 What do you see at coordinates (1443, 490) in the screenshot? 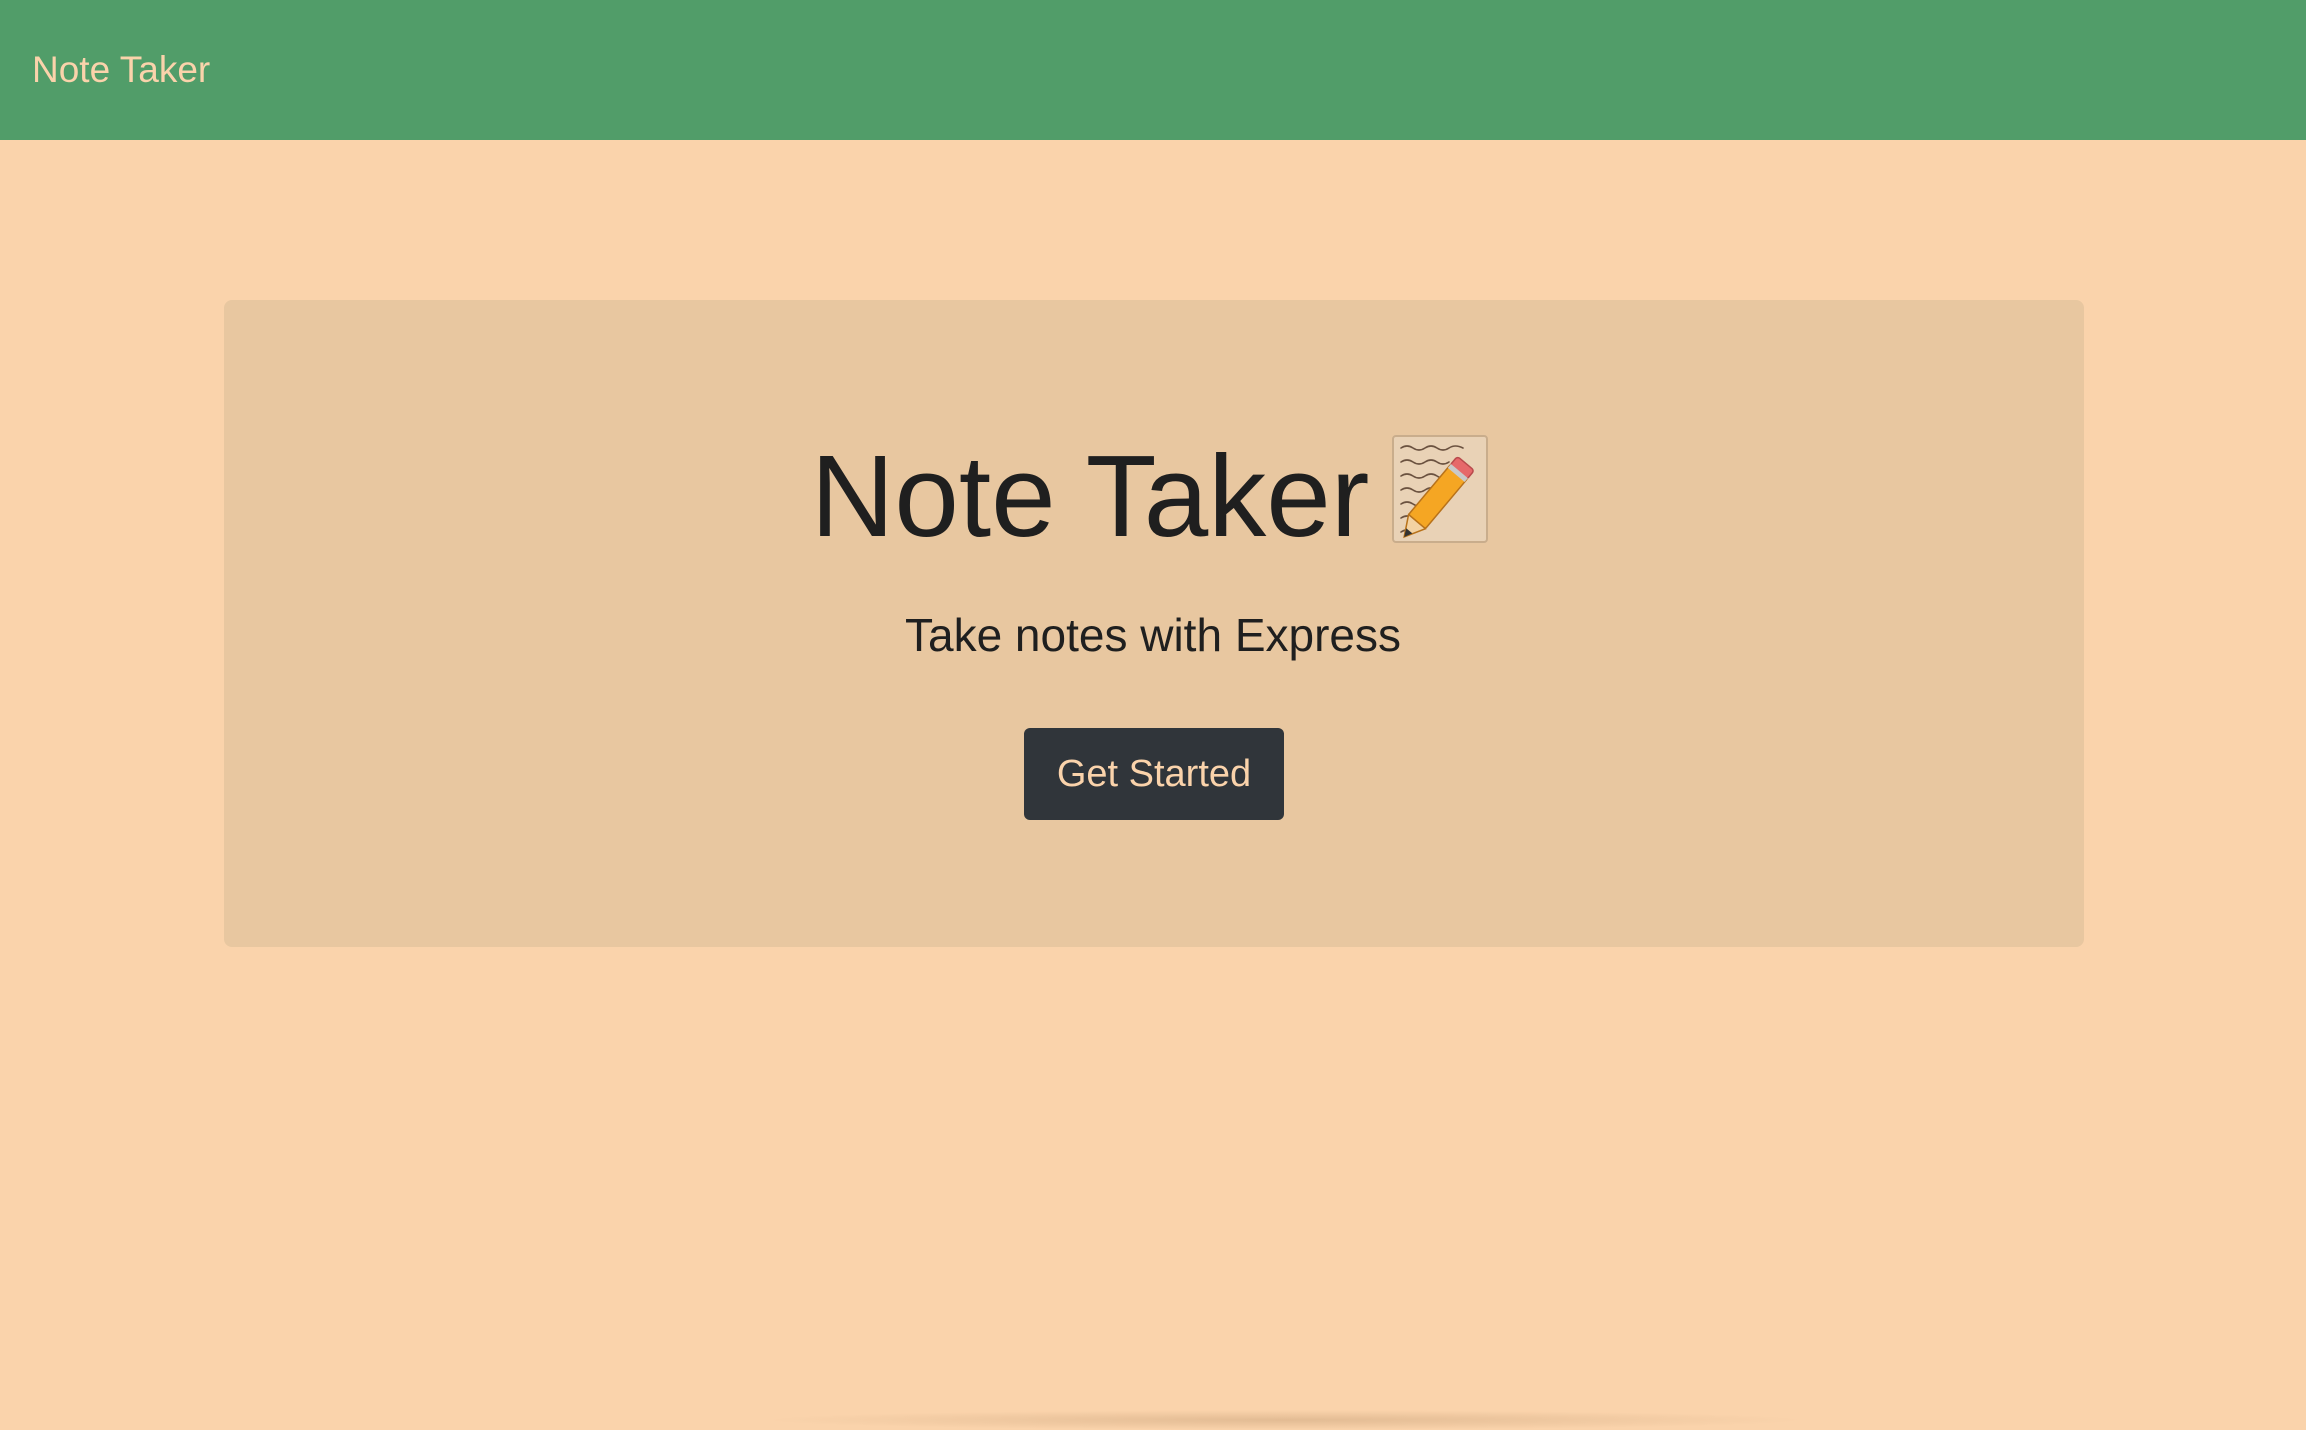
I see `memo-icon` at bounding box center [1443, 490].